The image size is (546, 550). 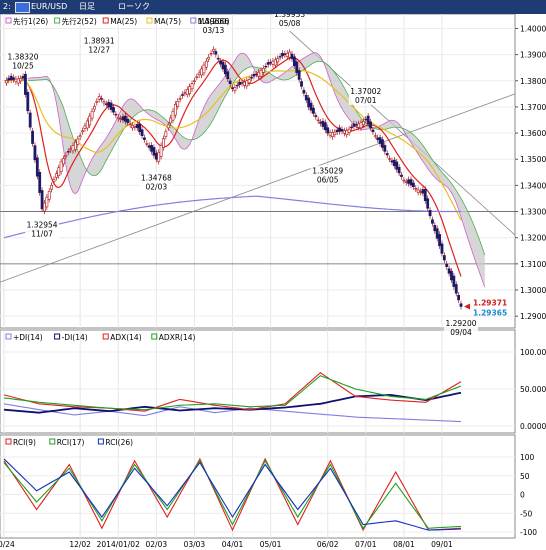 What do you see at coordinates (42, 234) in the screenshot?
I see `annotation-date: 11/07` at bounding box center [42, 234].